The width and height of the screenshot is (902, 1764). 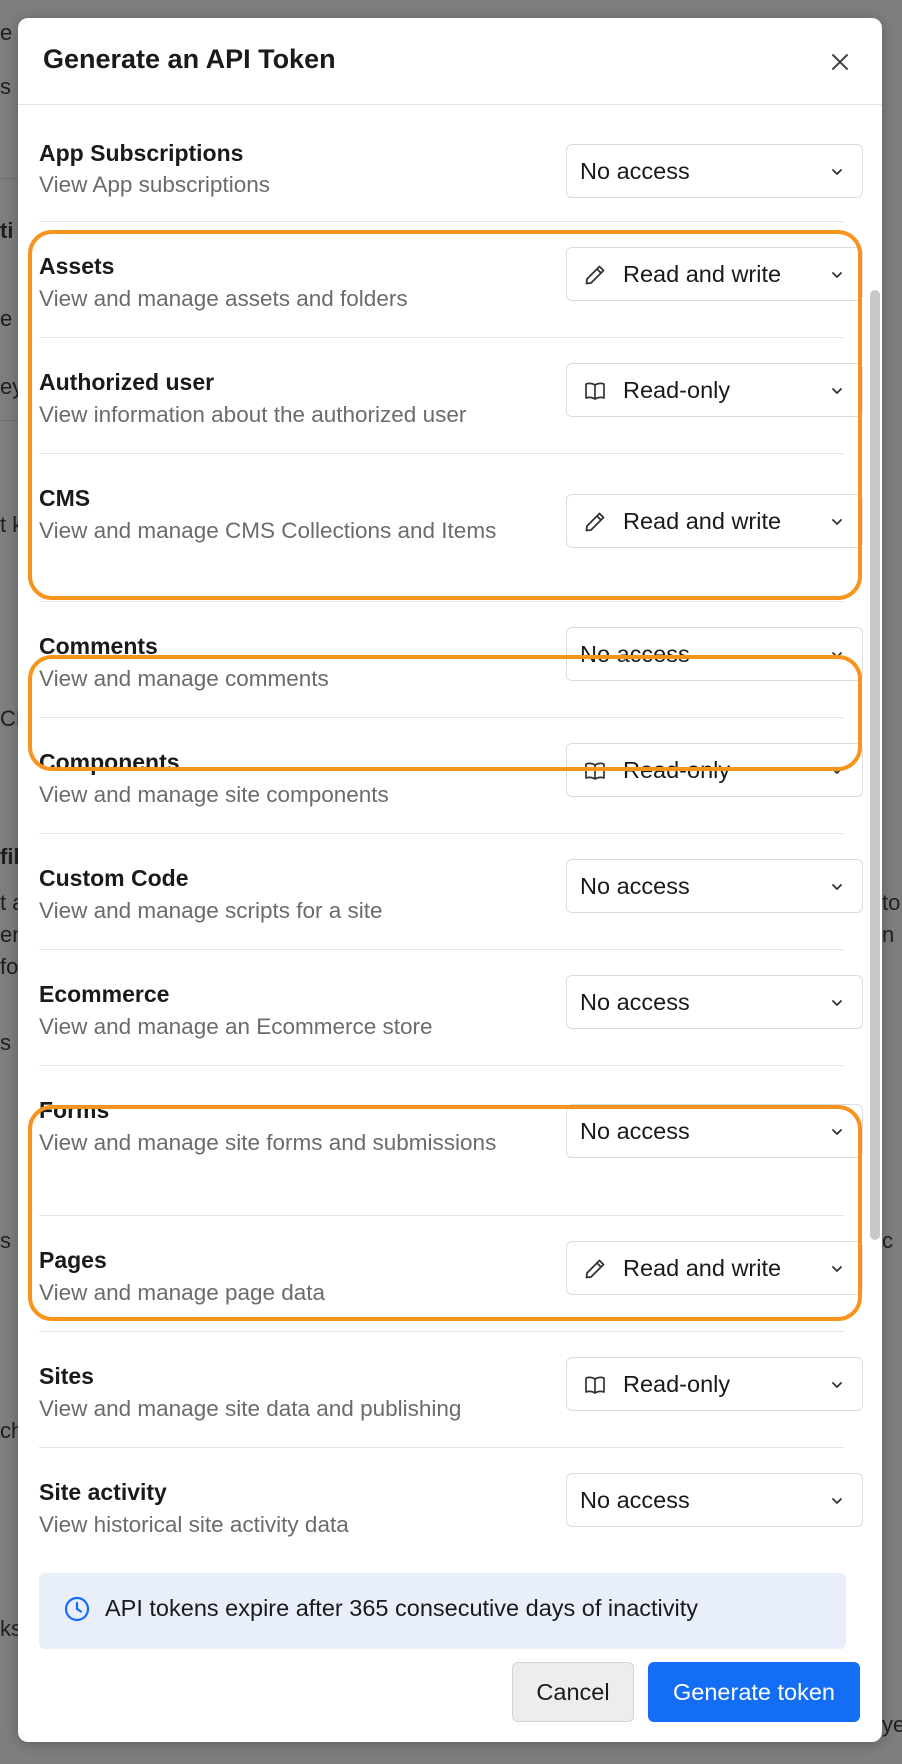 I want to click on permission-name: Assets, so click(x=77, y=266).